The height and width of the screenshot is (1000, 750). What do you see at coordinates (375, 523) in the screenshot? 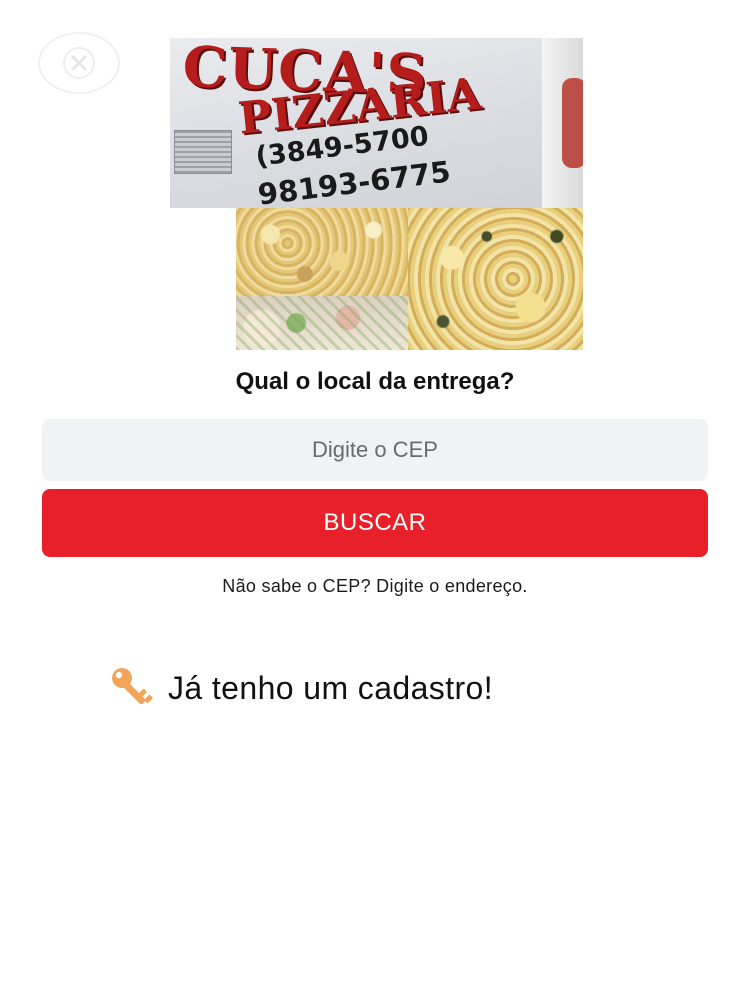
I see `search-button: BUSCAR` at bounding box center [375, 523].